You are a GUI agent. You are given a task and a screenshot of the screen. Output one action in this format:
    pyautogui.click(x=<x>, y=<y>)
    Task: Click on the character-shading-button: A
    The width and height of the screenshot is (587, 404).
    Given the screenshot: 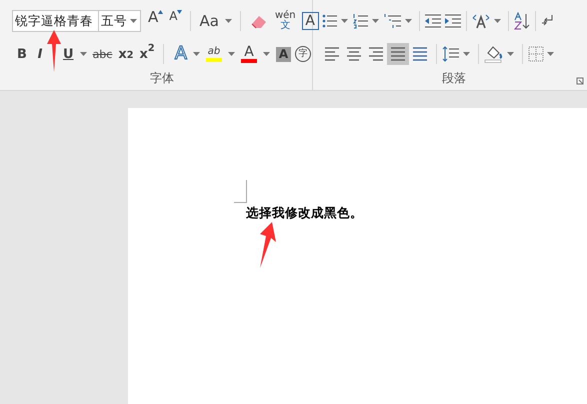 What is the action you would take?
    pyautogui.click(x=284, y=54)
    